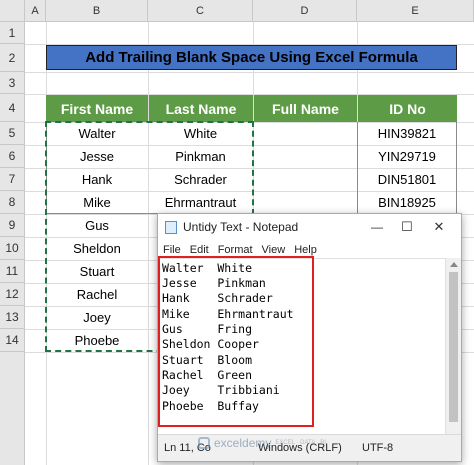 This screenshot has width=474, height=465. I want to click on row-header-6: 6, so click(12, 156).